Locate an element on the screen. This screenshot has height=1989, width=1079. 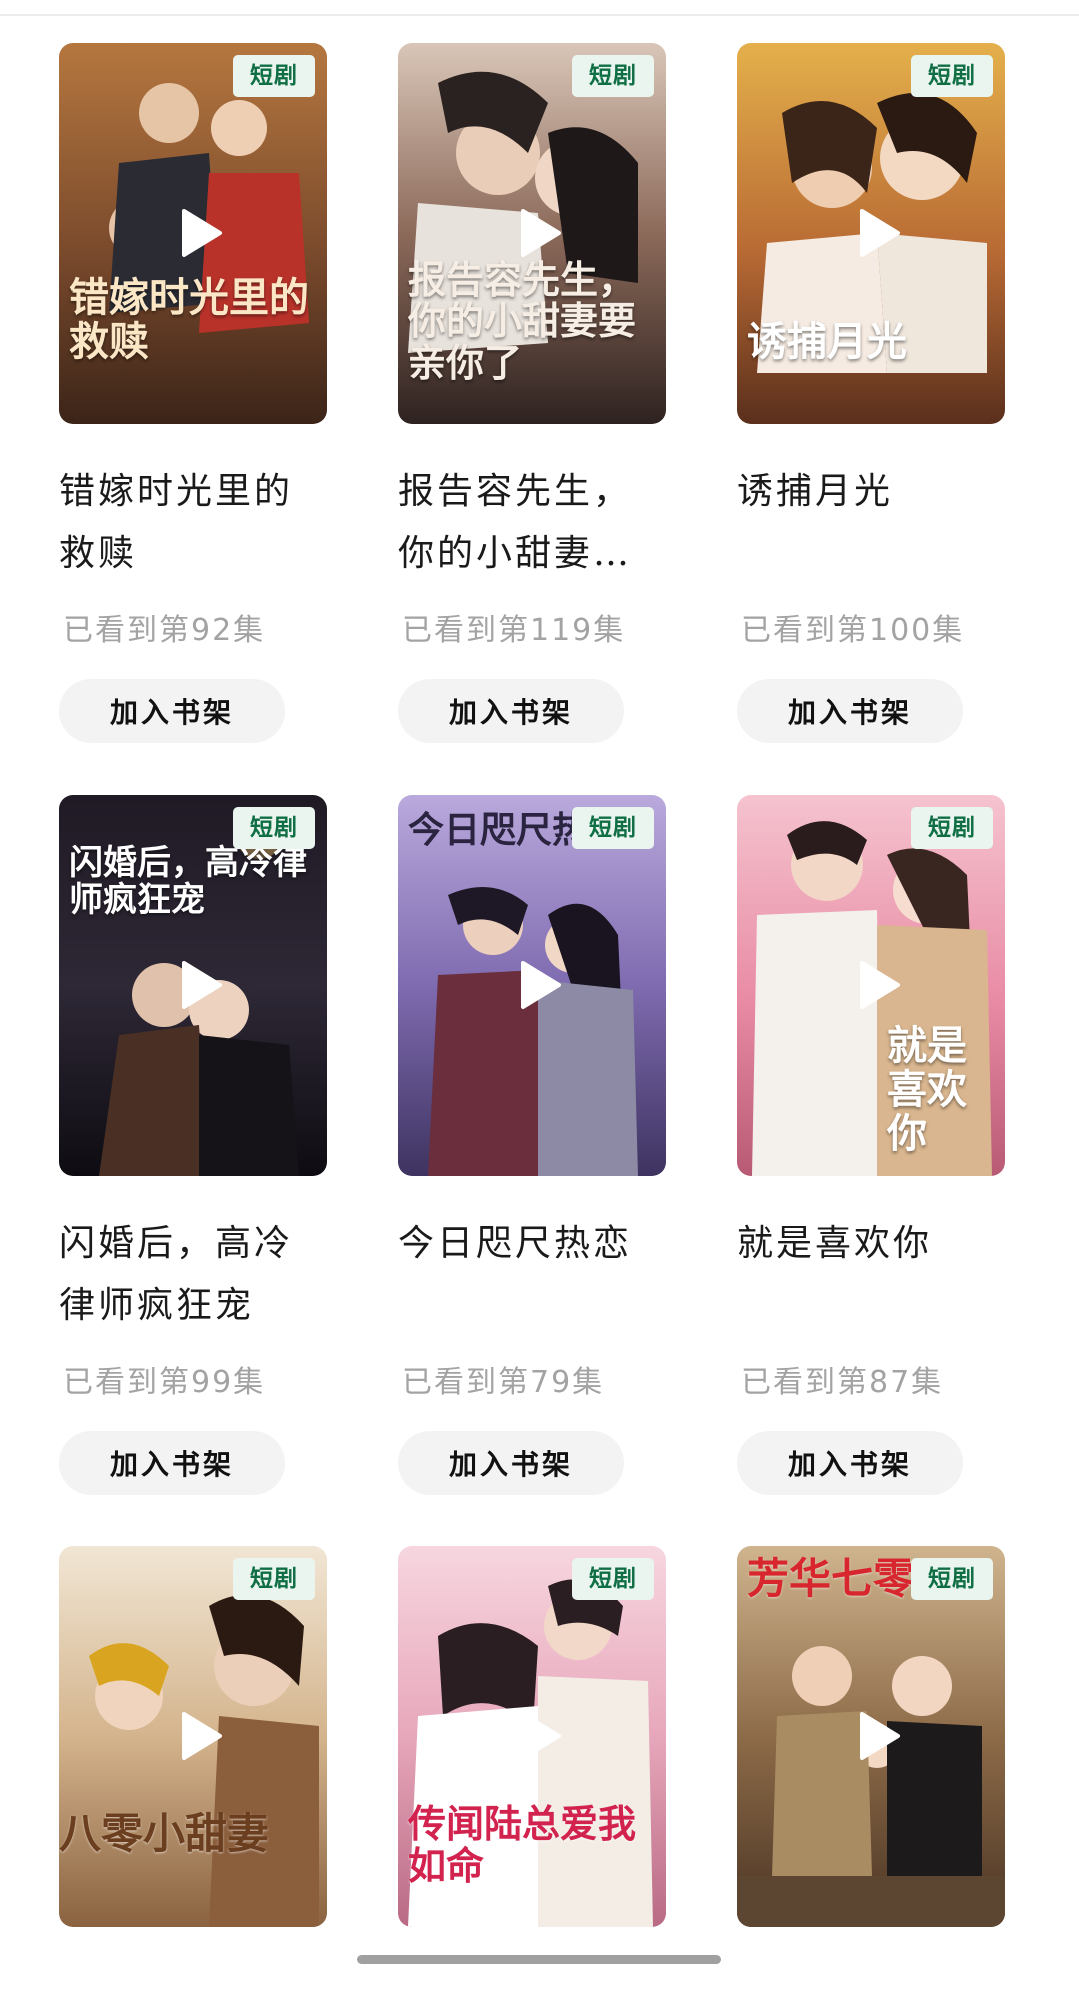
drama-title: 闪婚后，高冷律师疯狂宠 is located at coordinates (193, 1275).